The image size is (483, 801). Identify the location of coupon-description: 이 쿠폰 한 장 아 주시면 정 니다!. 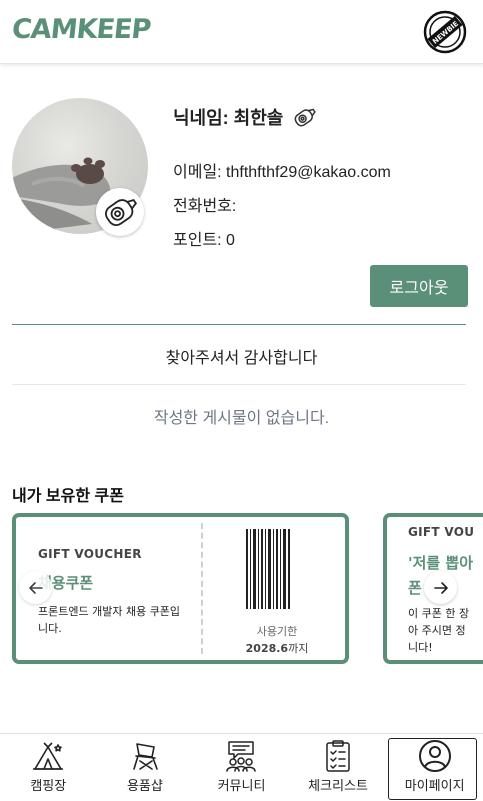
(445, 630).